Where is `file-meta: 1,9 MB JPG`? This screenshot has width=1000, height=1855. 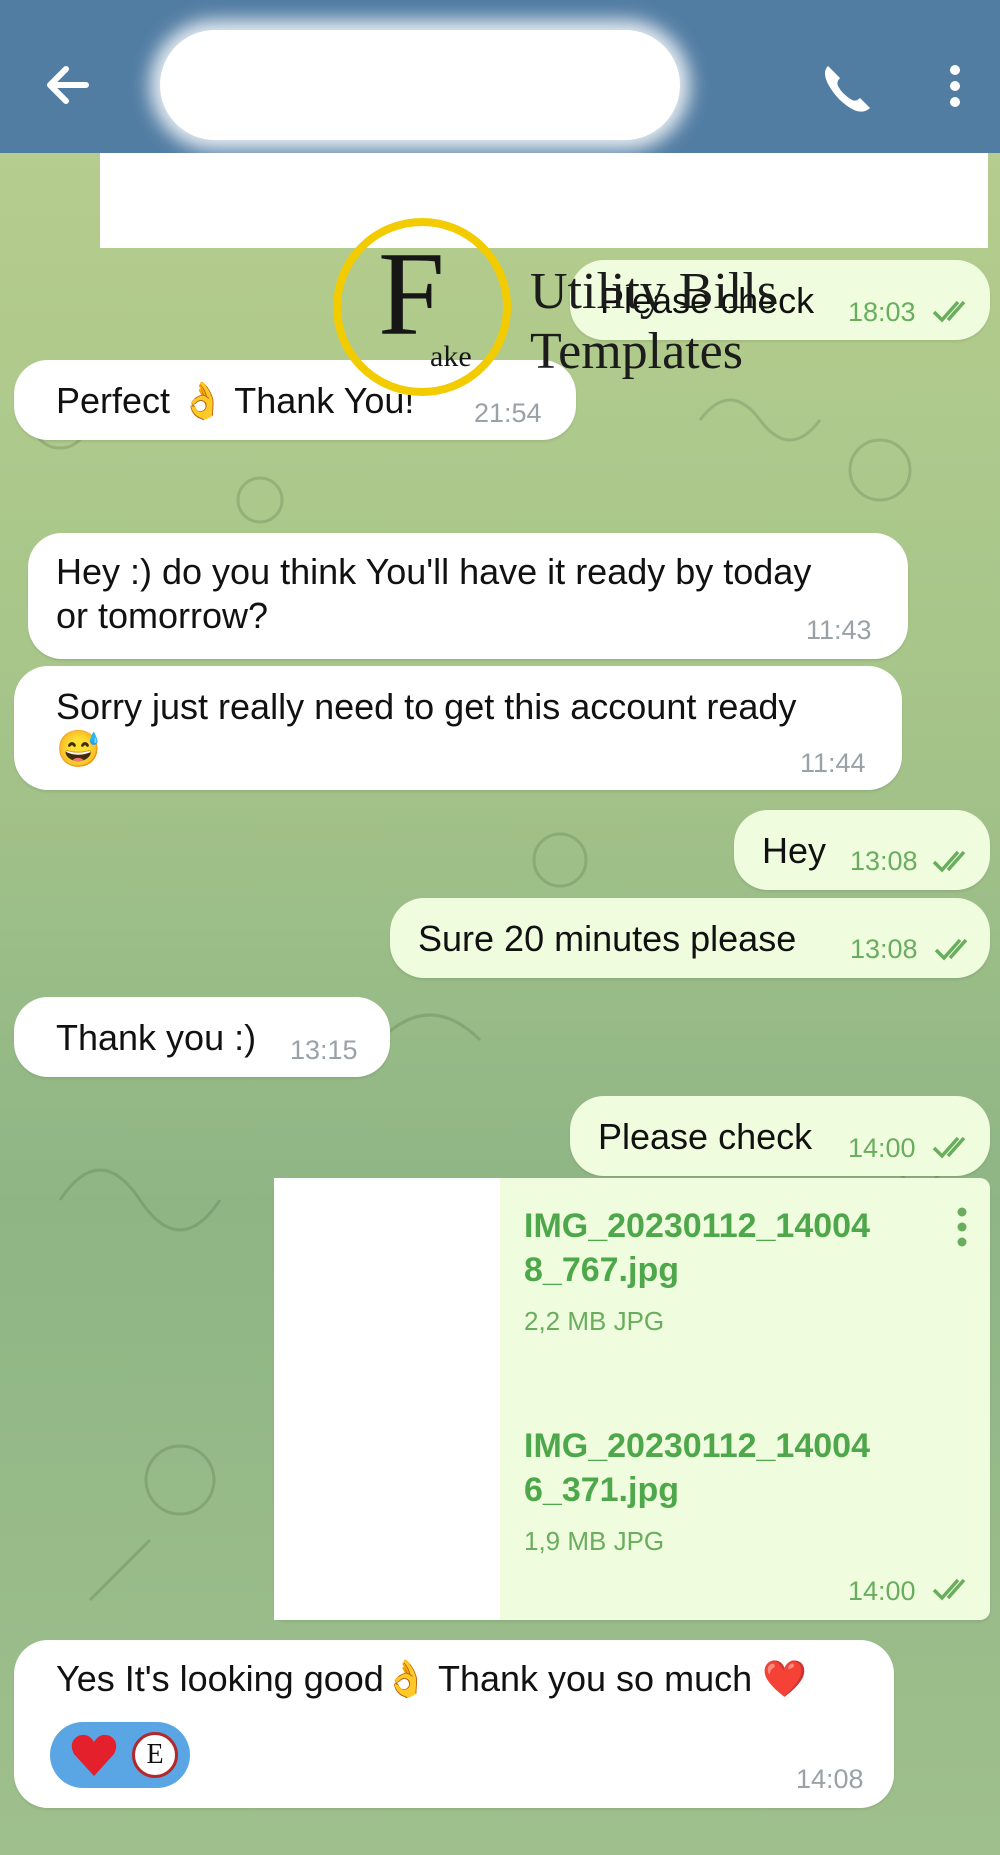 file-meta: 1,9 MB JPG is located at coordinates (594, 1541).